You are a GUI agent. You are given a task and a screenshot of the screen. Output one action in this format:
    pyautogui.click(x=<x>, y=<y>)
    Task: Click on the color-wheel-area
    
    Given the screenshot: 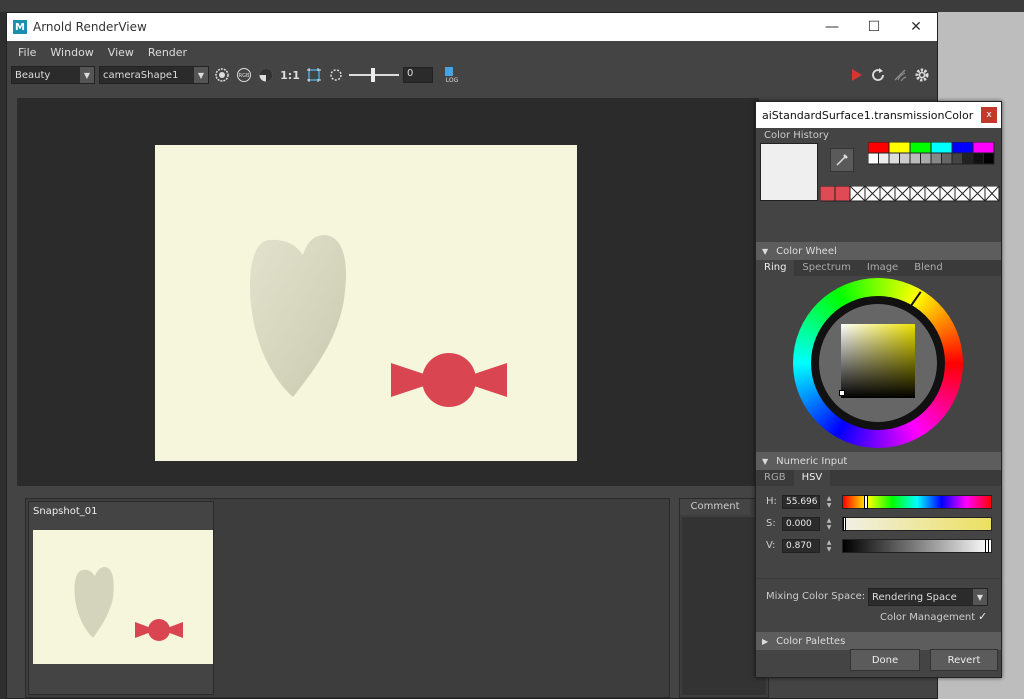 What is the action you would take?
    pyautogui.click(x=878, y=363)
    